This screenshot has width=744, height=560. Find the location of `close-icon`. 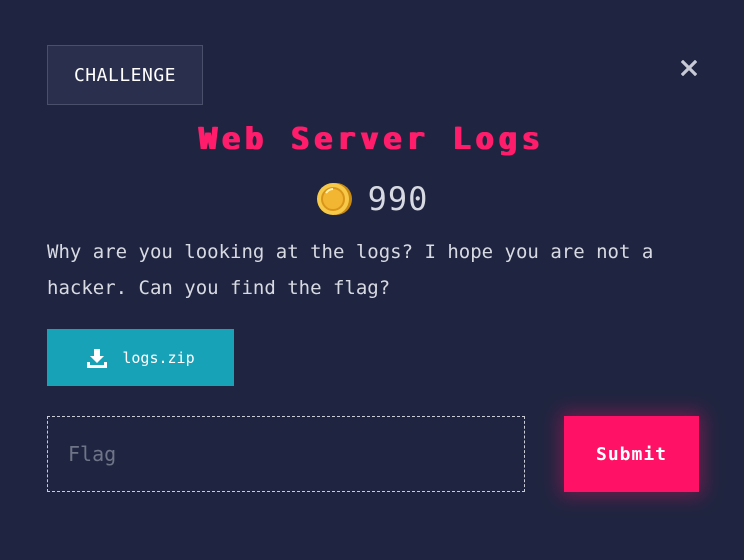

close-icon is located at coordinates (689, 68).